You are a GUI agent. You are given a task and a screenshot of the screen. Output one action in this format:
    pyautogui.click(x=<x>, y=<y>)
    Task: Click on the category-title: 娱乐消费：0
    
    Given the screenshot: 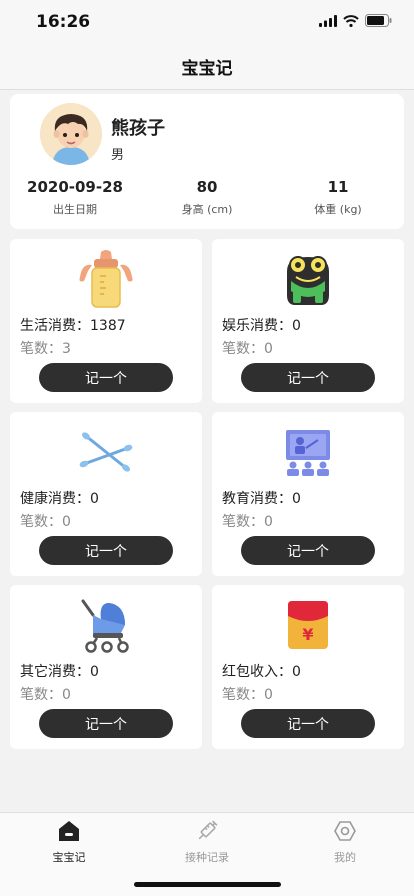 What is the action you would take?
    pyautogui.click(x=261, y=326)
    